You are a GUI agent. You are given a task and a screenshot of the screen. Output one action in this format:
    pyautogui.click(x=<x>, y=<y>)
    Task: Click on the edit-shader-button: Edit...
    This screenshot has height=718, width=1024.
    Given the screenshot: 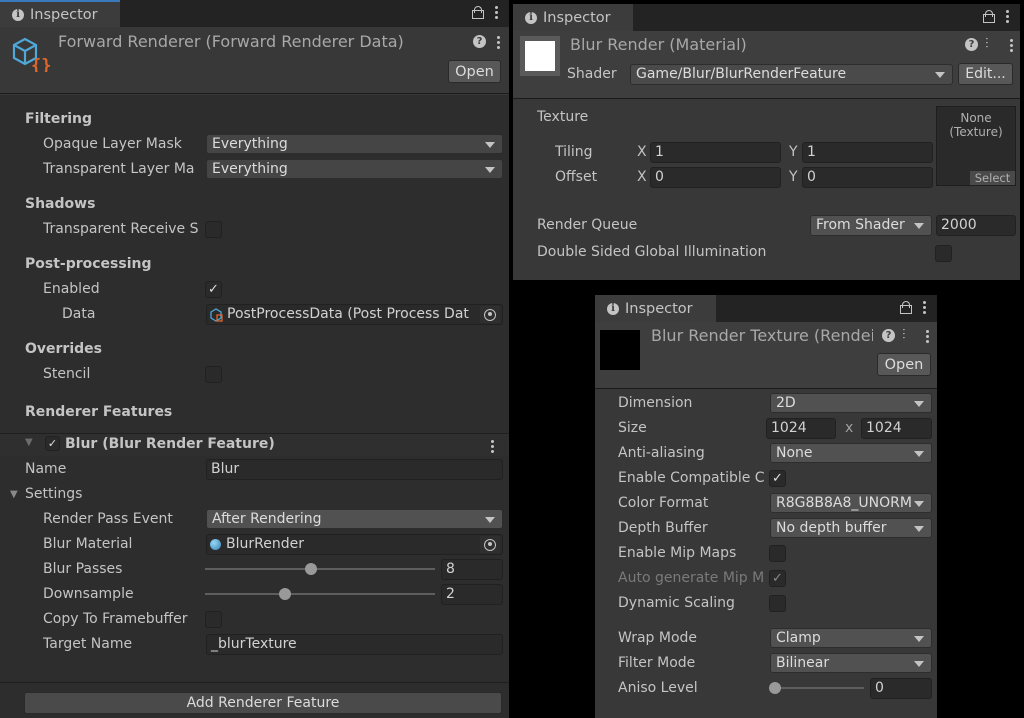 What is the action you would take?
    pyautogui.click(x=985, y=74)
    